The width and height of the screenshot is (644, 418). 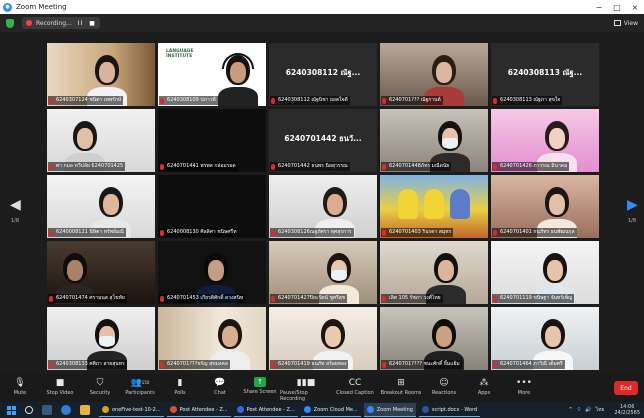 What do you see at coordinates (15, 205) in the screenshot?
I see `previous-page-arrow-icon: ◀` at bounding box center [15, 205].